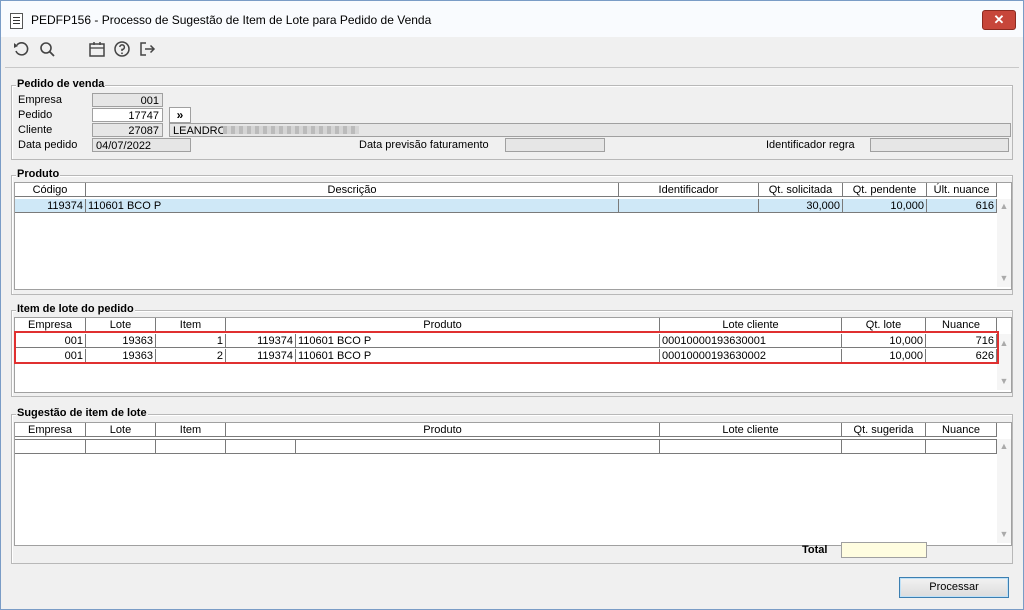 The height and width of the screenshot is (610, 1024). Describe the element at coordinates (885, 190) in the screenshot. I see `col-header: Qt. pendente` at that location.